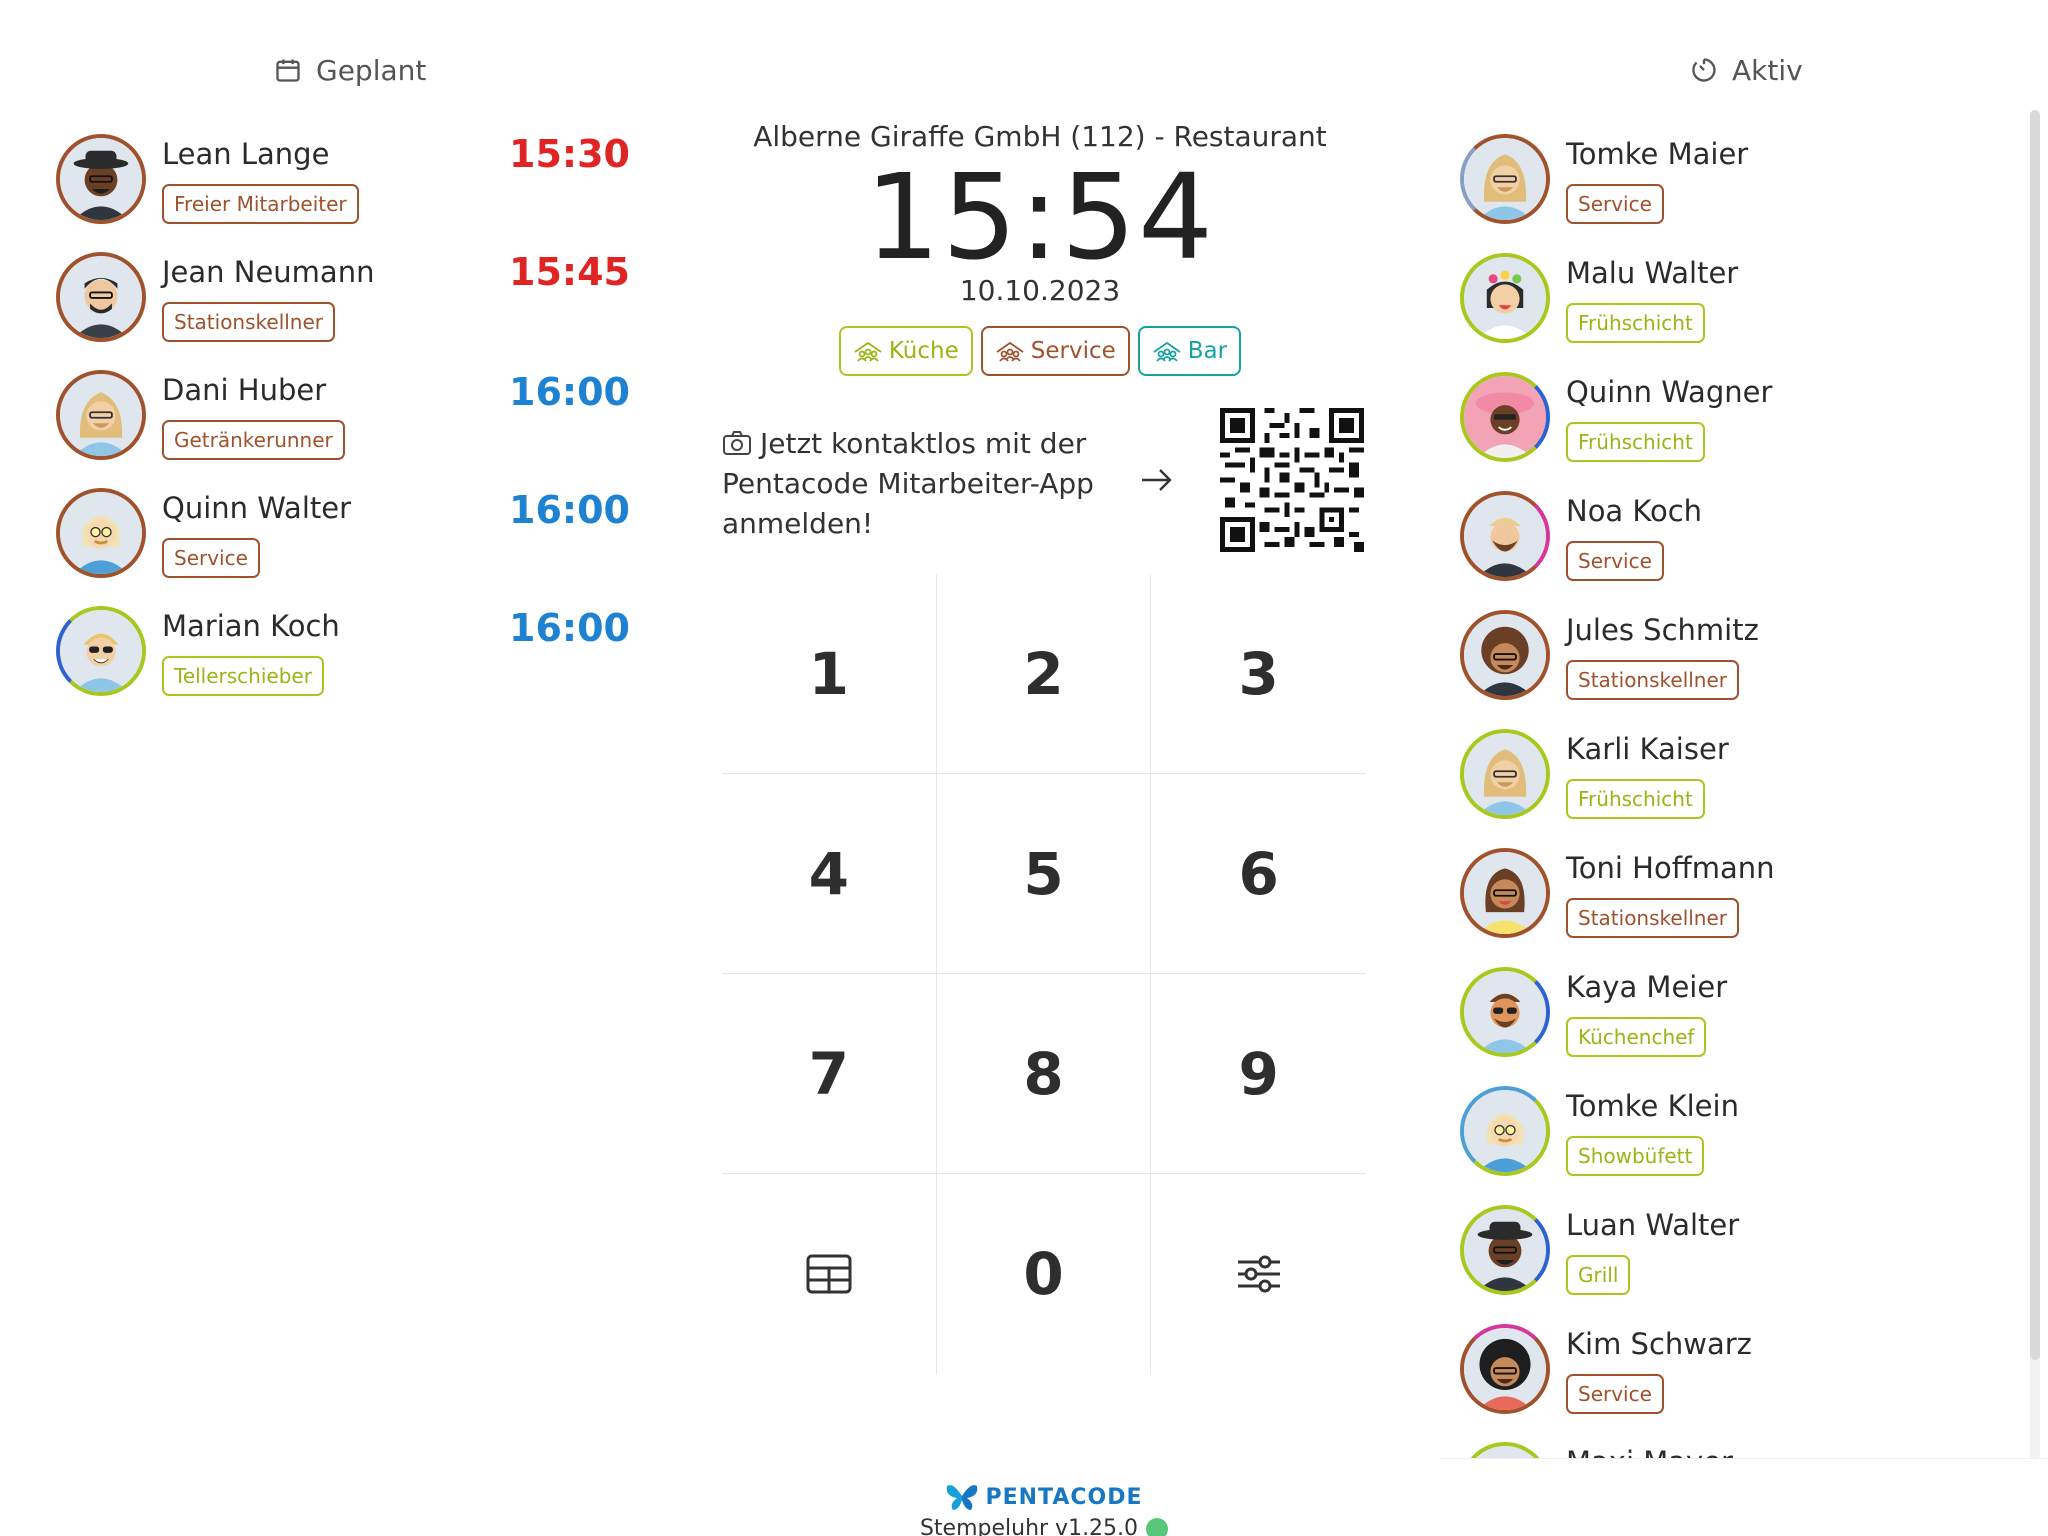 Image resolution: width=2048 pixels, height=1536 pixels. I want to click on planned-item: Lean Lange Freier Mitarbeiter, so click(207, 179).